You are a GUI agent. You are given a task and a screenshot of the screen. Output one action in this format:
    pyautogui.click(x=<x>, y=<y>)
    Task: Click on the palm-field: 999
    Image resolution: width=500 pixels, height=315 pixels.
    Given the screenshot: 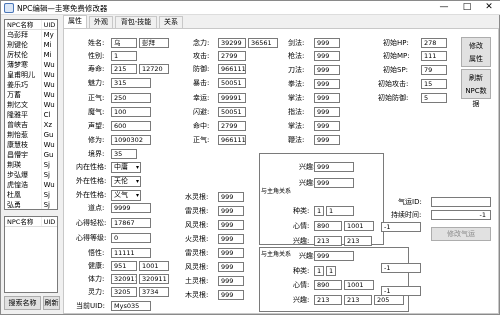 What is the action you would take?
    pyautogui.click(x=327, y=98)
    